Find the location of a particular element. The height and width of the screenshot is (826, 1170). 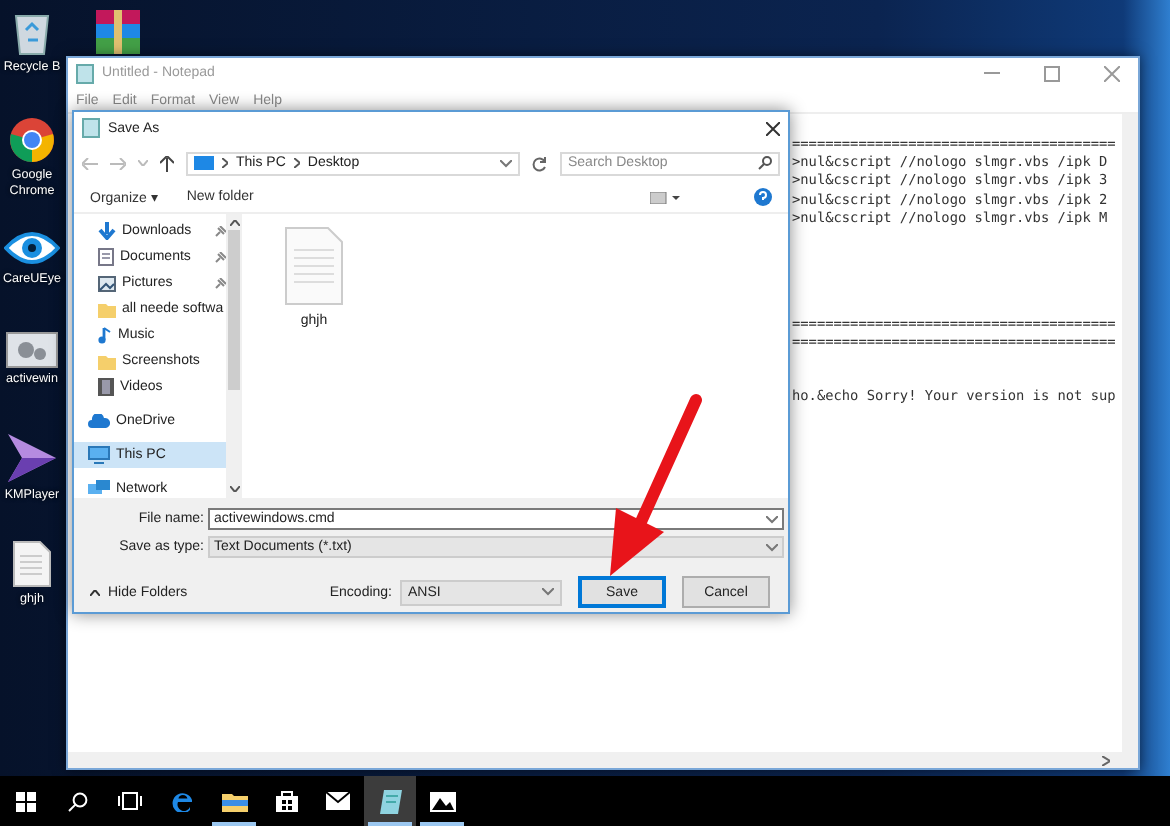

download-arrow-icon is located at coordinates (107, 231).